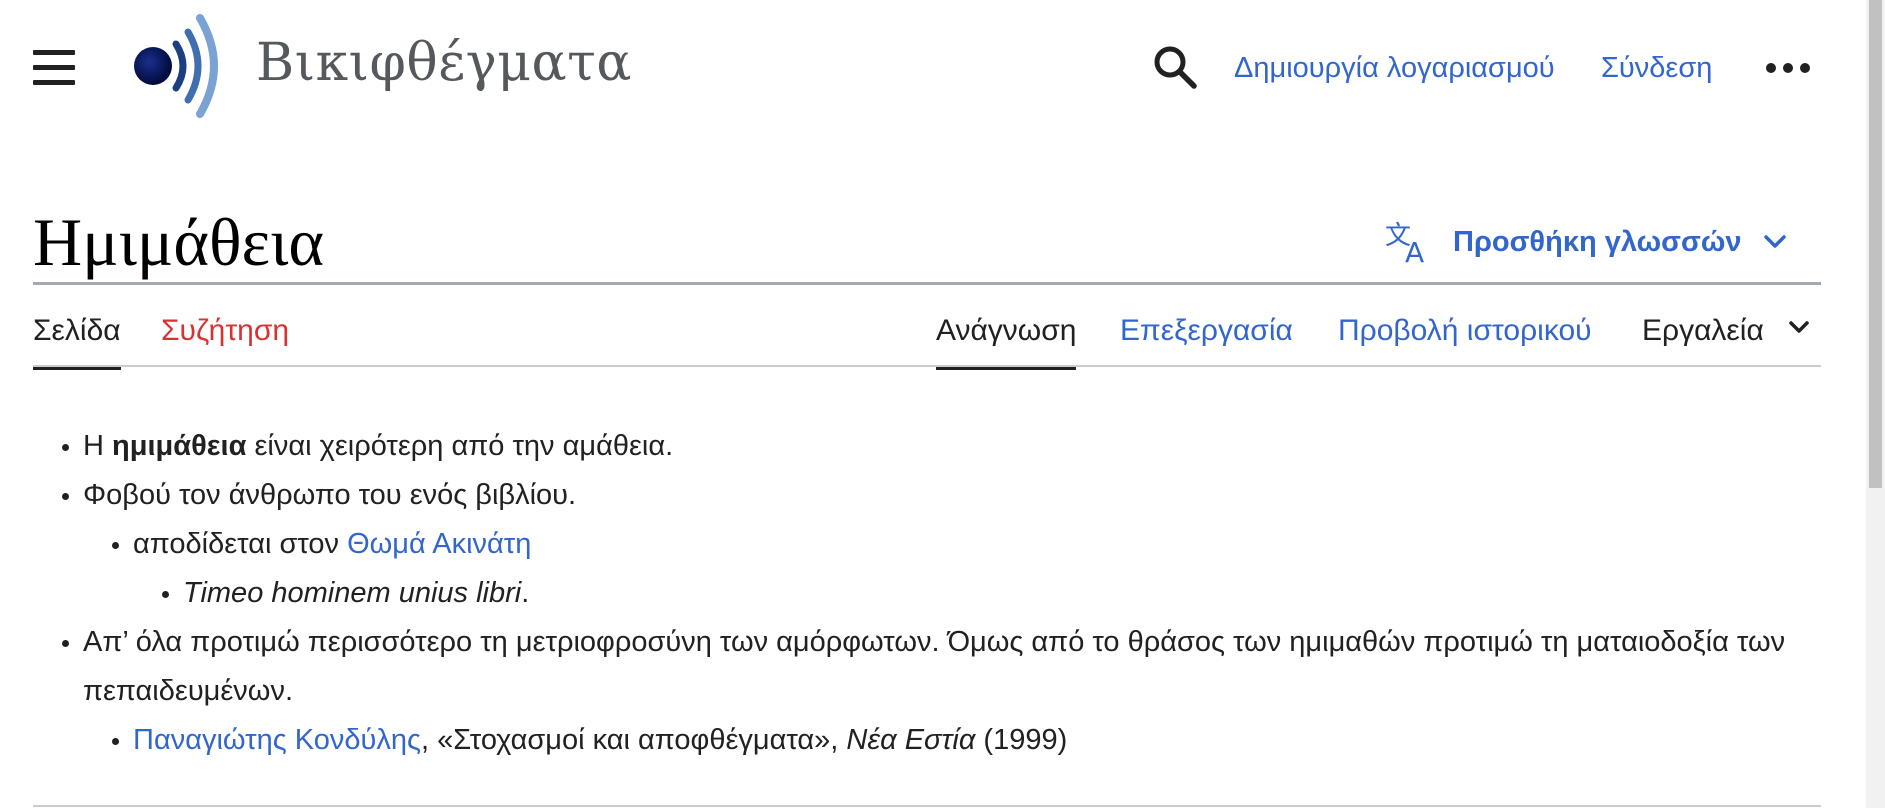  What do you see at coordinates (444, 63) in the screenshot?
I see `site-wordmark: Βικιφθέγματα` at bounding box center [444, 63].